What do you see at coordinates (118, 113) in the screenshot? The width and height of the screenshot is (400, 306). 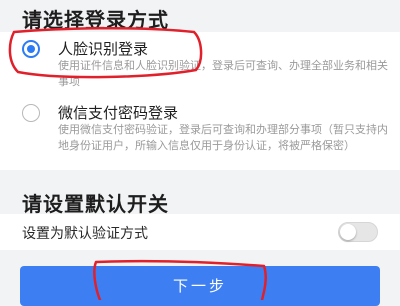 I see `option-label: 微信支付密码登录` at bounding box center [118, 113].